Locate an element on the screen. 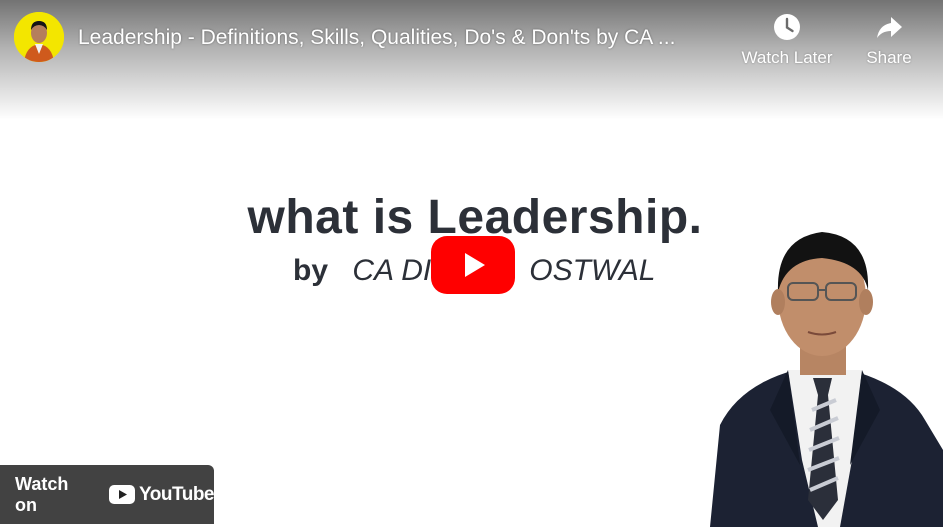 The width and height of the screenshot is (943, 527). youtube-wordmark: YouTube is located at coordinates (176, 494).